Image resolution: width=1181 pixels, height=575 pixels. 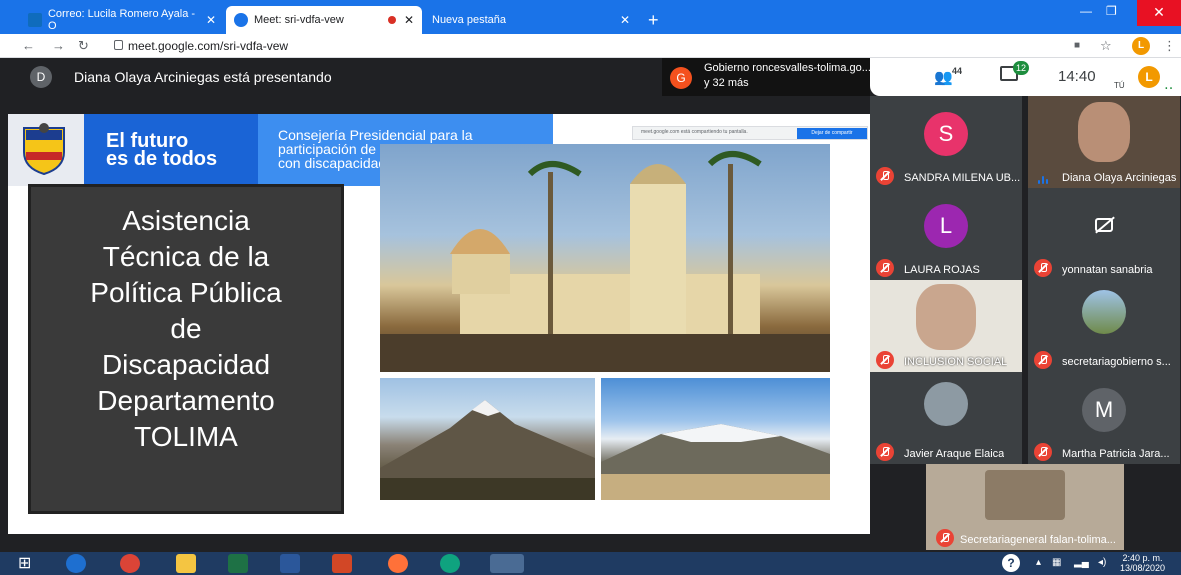 I want to click on excel-icon, so click(x=238, y=563).